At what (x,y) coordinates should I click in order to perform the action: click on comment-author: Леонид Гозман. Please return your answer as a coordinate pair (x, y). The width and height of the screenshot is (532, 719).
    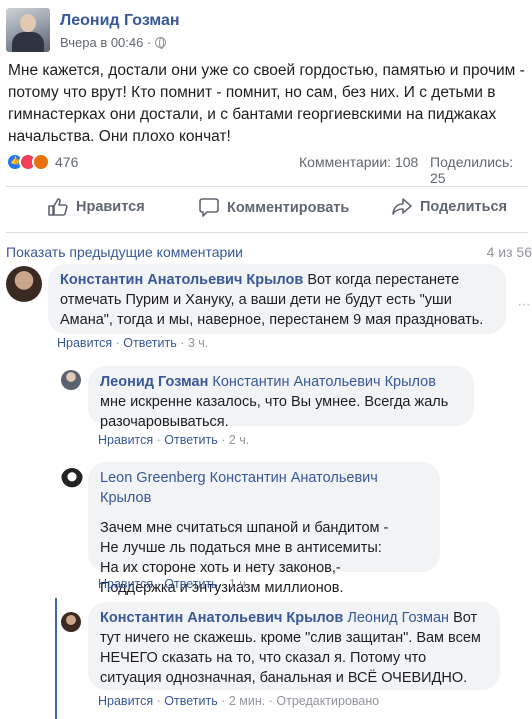
    Looking at the image, I should click on (154, 382).